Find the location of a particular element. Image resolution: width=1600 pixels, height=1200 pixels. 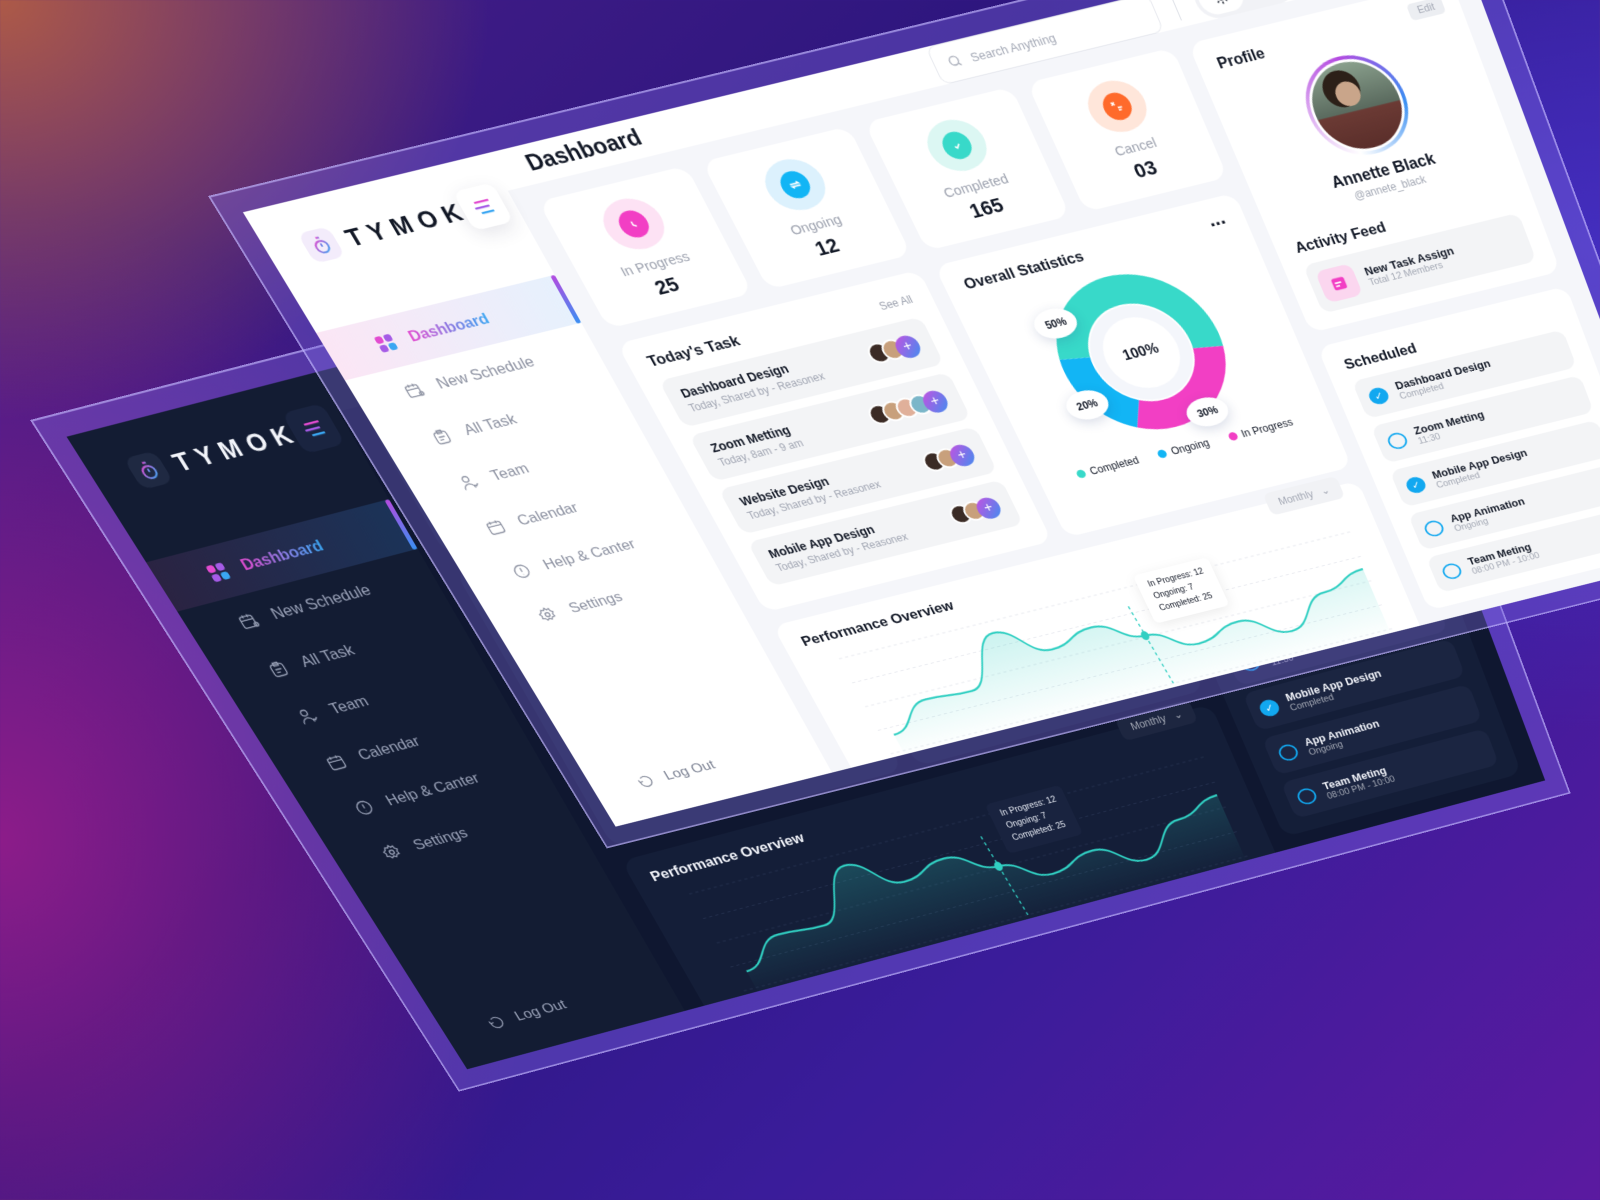

clipboard-check-icon is located at coordinates (956, 145).